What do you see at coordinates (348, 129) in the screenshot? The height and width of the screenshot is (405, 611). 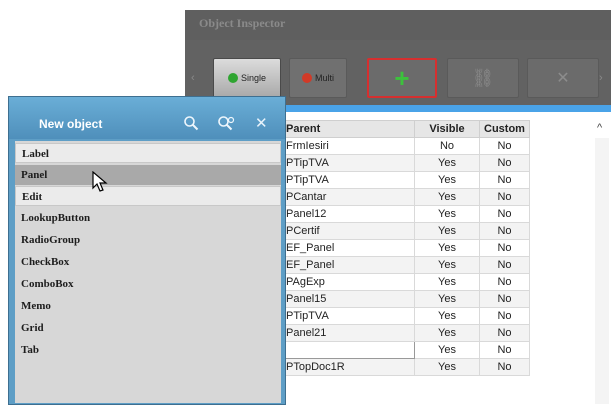 I see `column-header-parent: Parent` at bounding box center [348, 129].